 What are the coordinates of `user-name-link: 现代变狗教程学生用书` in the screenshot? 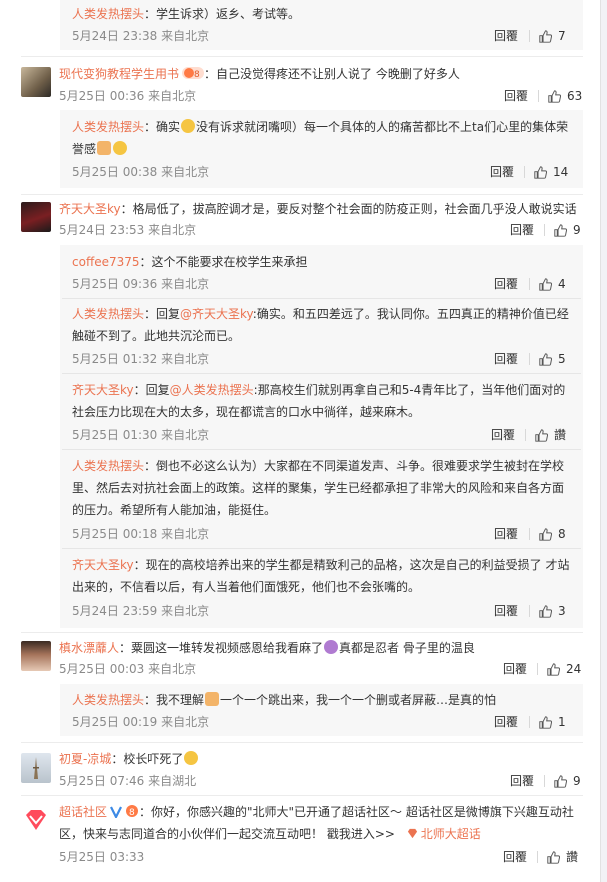 It's located at (119, 74).